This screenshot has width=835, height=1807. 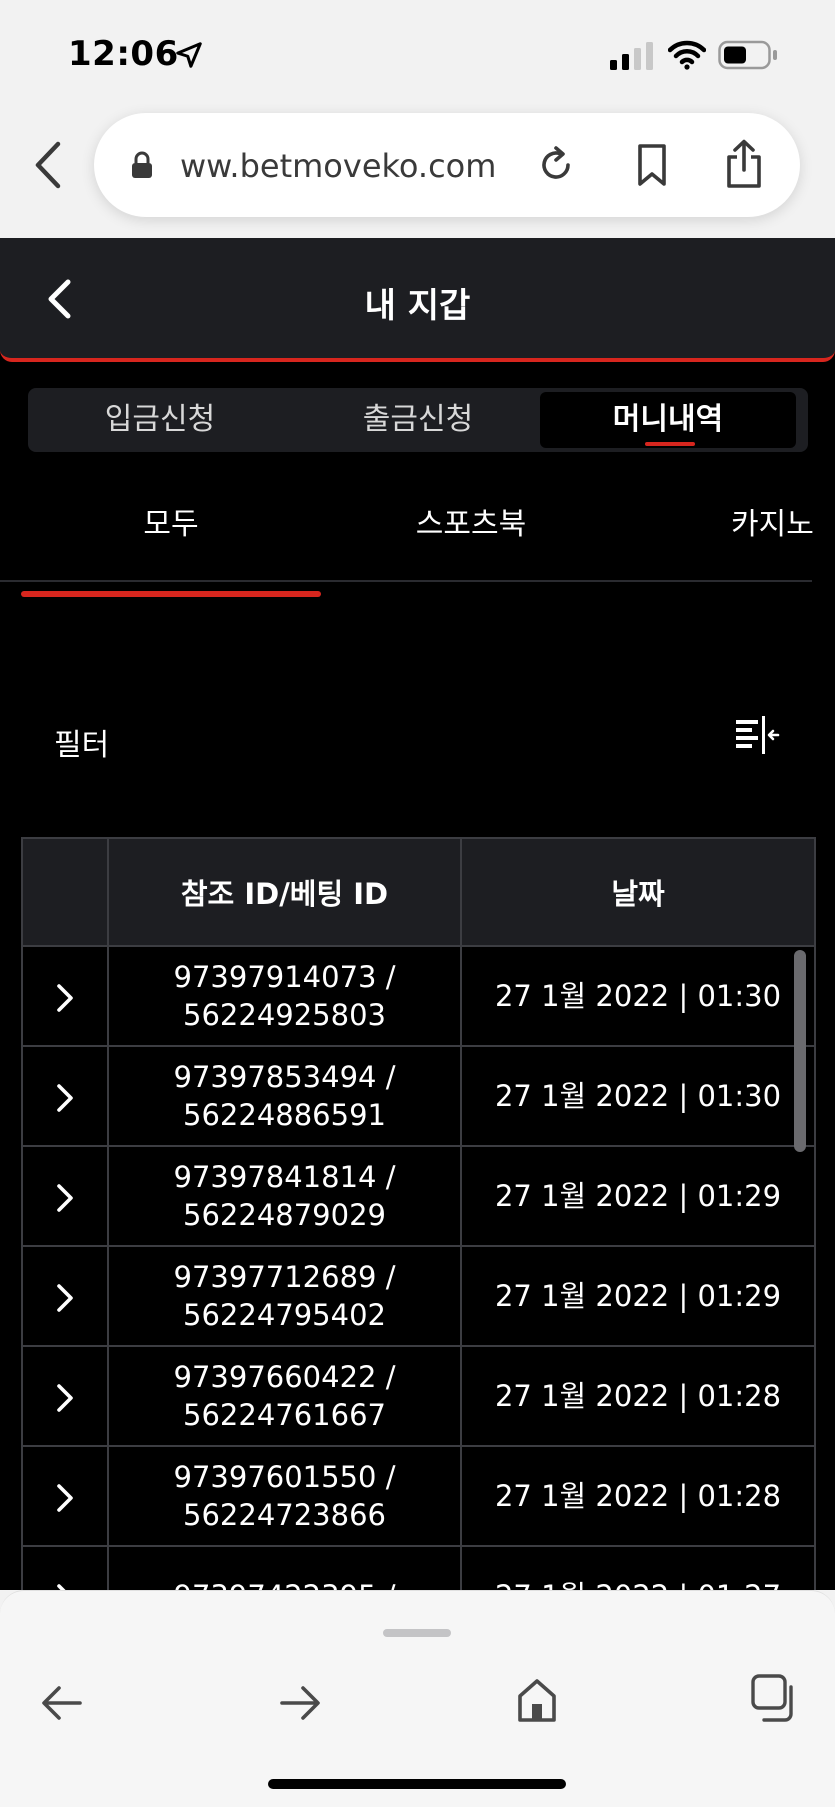 What do you see at coordinates (284, 977) in the screenshot?
I see `ref-id: 97397914073 /` at bounding box center [284, 977].